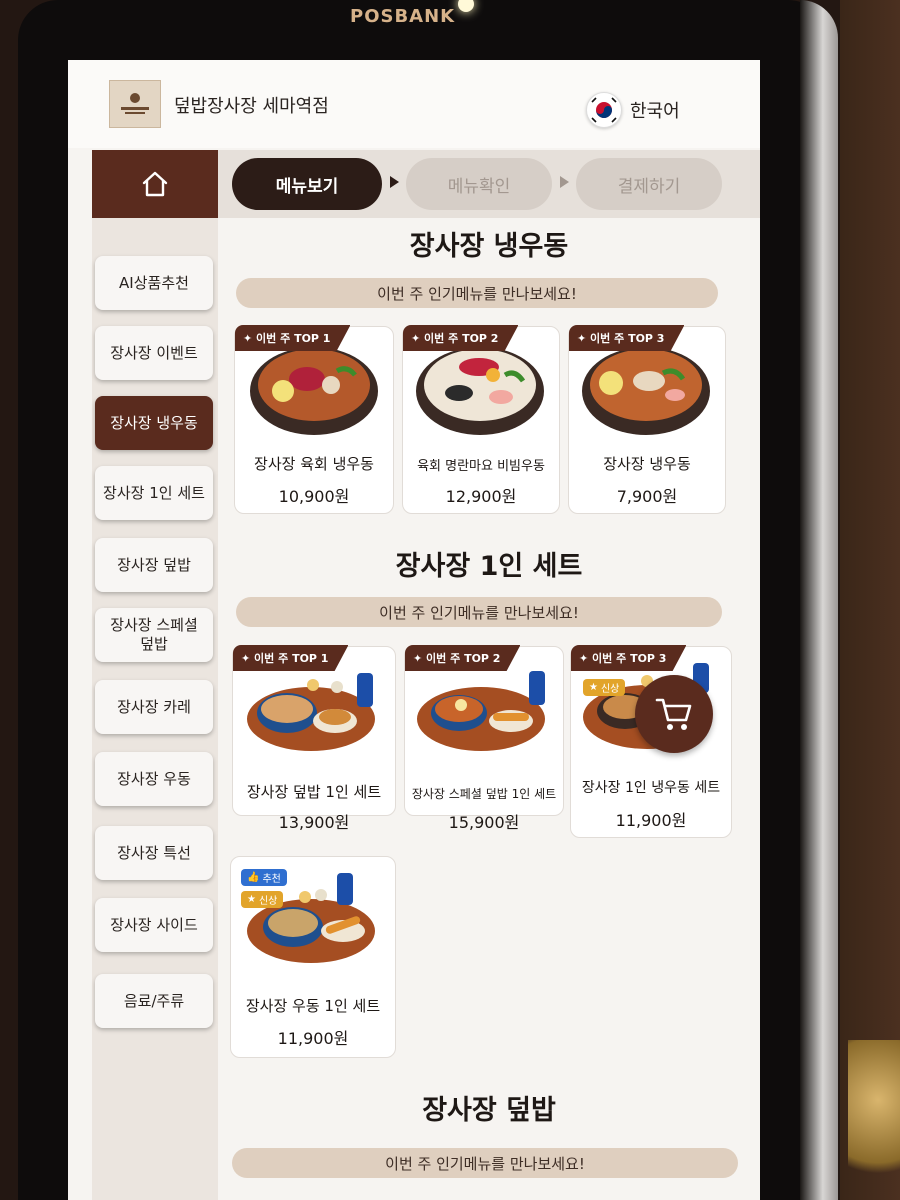 Image resolution: width=900 pixels, height=1200 pixels. What do you see at coordinates (313, 1006) in the screenshot?
I see `menu-name: 장사장 우동 1인 세트` at bounding box center [313, 1006].